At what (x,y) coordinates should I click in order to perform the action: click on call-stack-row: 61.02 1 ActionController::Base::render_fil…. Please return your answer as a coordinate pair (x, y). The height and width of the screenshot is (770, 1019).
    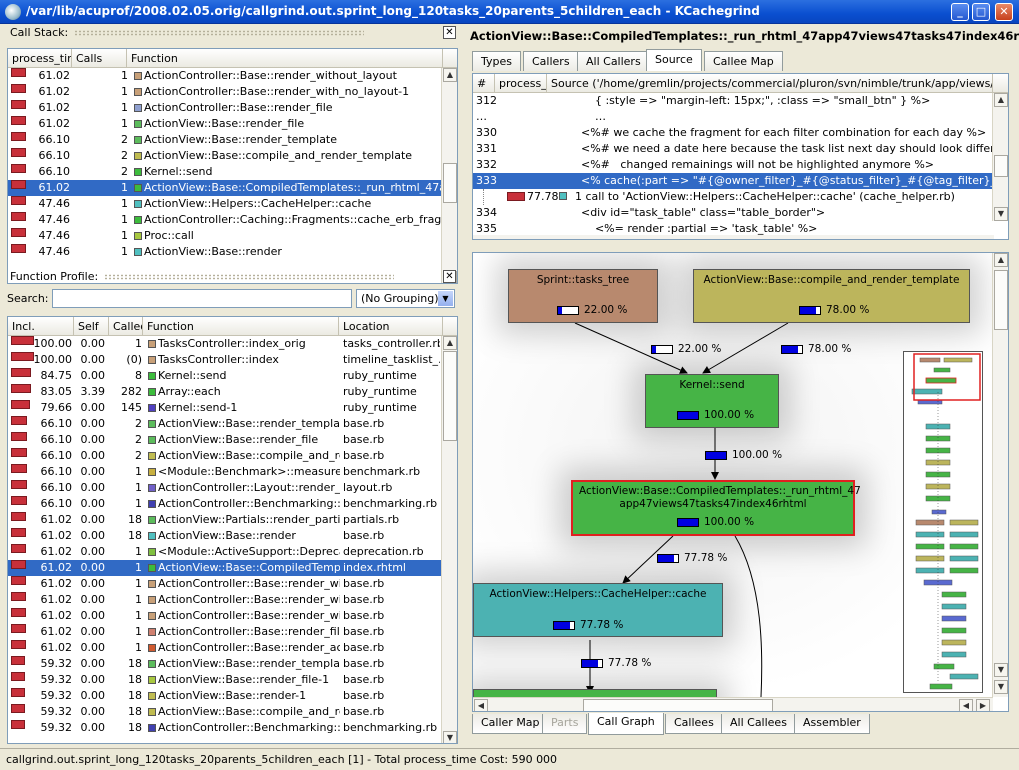
    Looking at the image, I should click on (232, 108).